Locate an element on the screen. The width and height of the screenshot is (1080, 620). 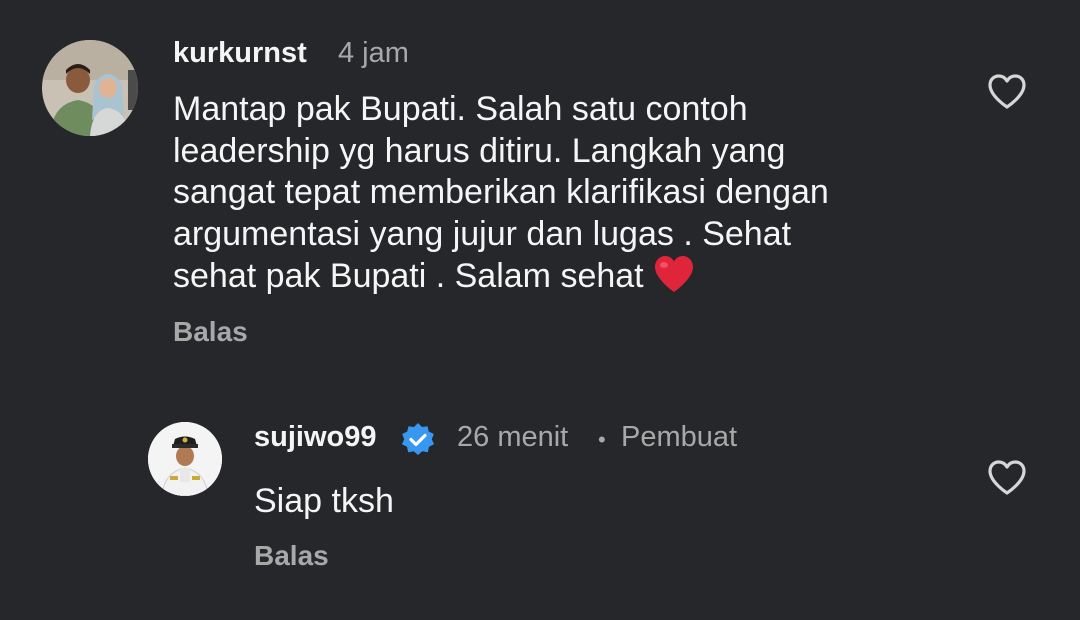
comment-timestamp: 4 jam is located at coordinates (373, 53).